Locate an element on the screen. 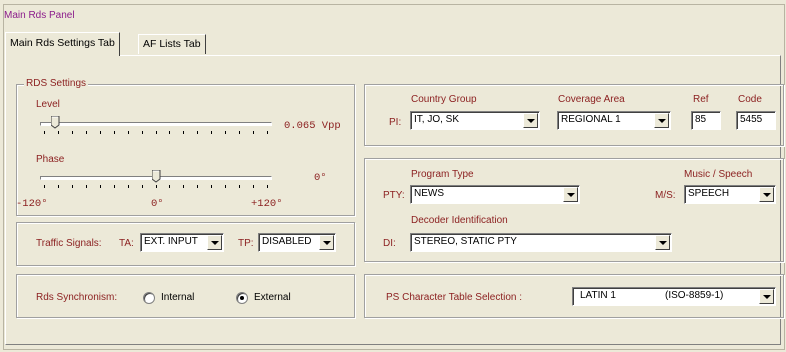 The image size is (786, 352). tab-main-rds-settings: Main Rds Settings Tab is located at coordinates (62, 44).